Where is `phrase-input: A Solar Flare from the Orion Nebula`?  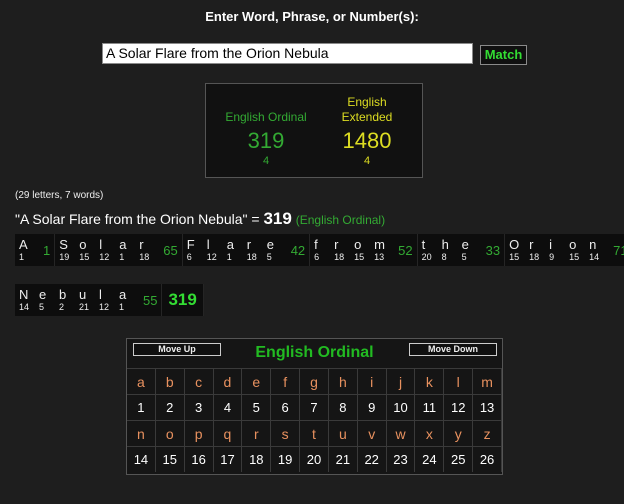
phrase-input: A Solar Flare from the Orion Nebula is located at coordinates (287, 53).